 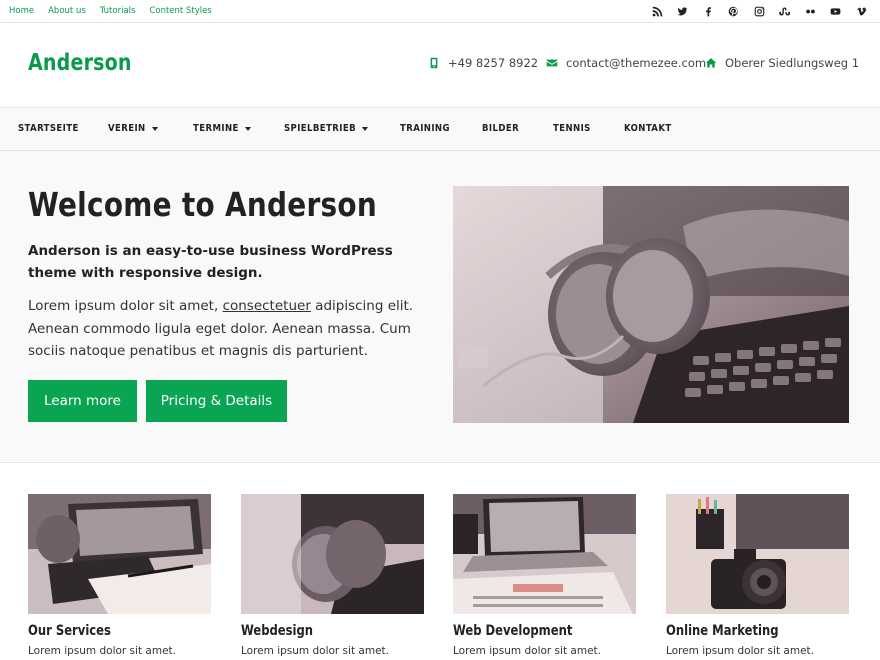 I want to click on nav-item-termine: TERMINE, so click(x=222, y=128).